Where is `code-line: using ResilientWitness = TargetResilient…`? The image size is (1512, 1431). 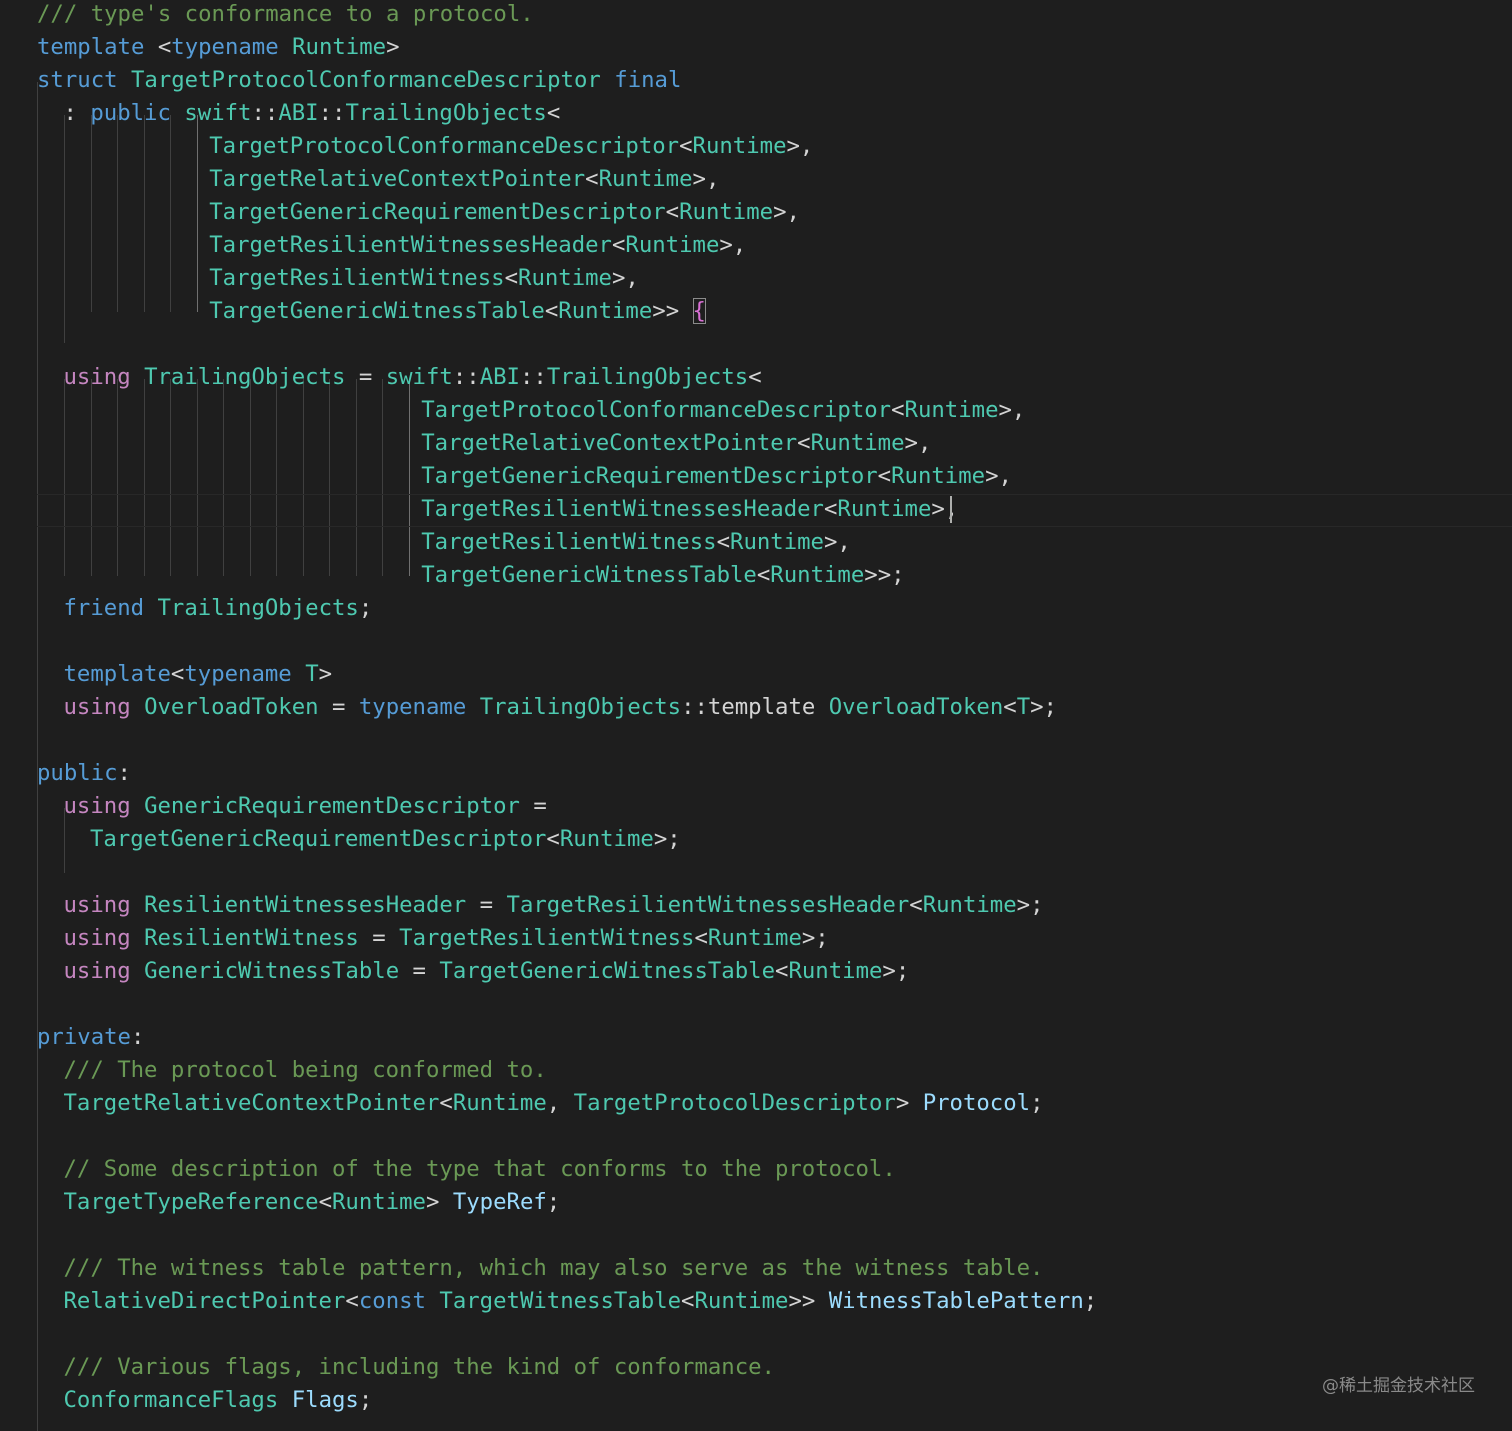 code-line: using ResilientWitness = TargetResilient… is located at coordinates (446, 938).